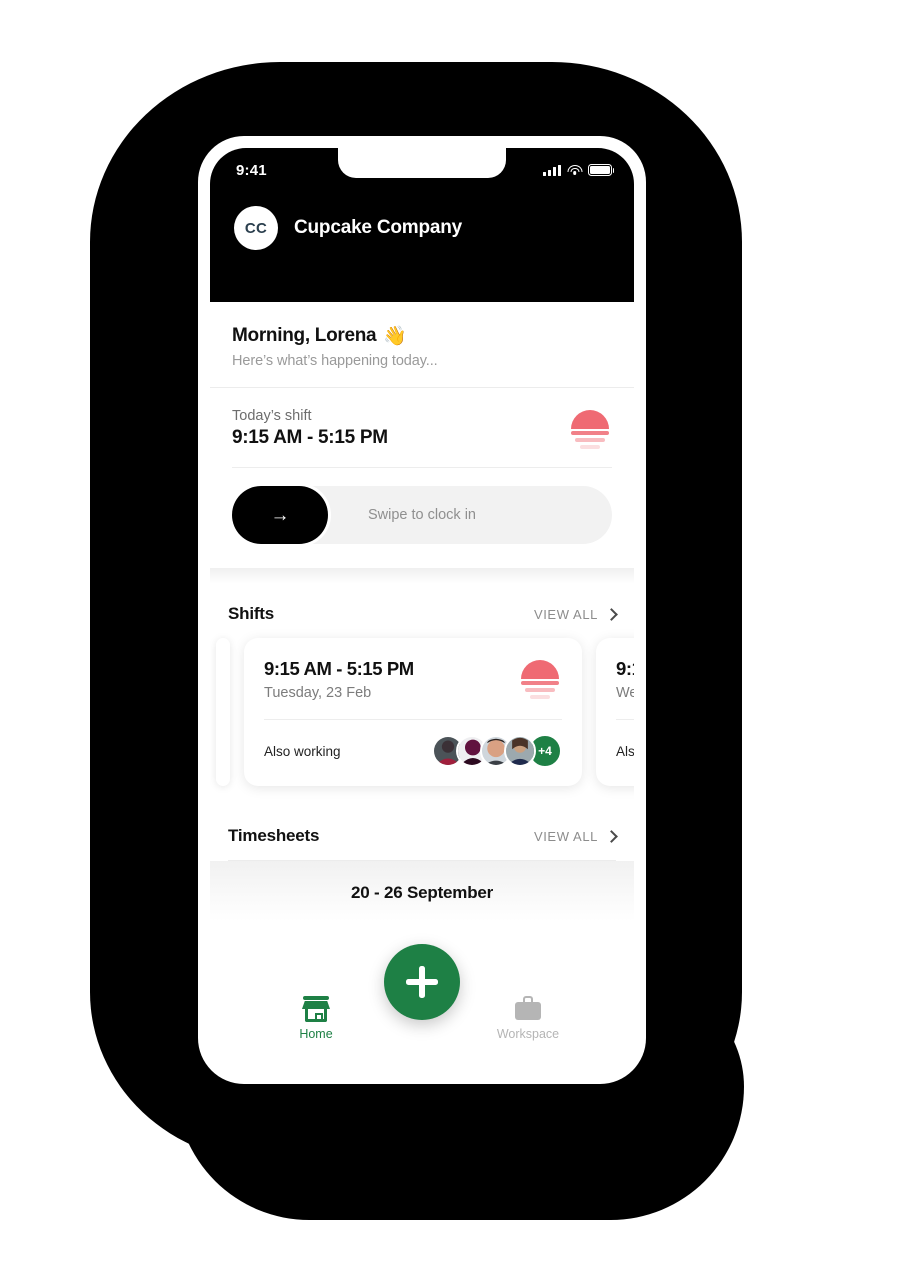 This screenshot has width=924, height=1278. I want to click on timesheets-view-all-button: VIEW ALL, so click(575, 836).